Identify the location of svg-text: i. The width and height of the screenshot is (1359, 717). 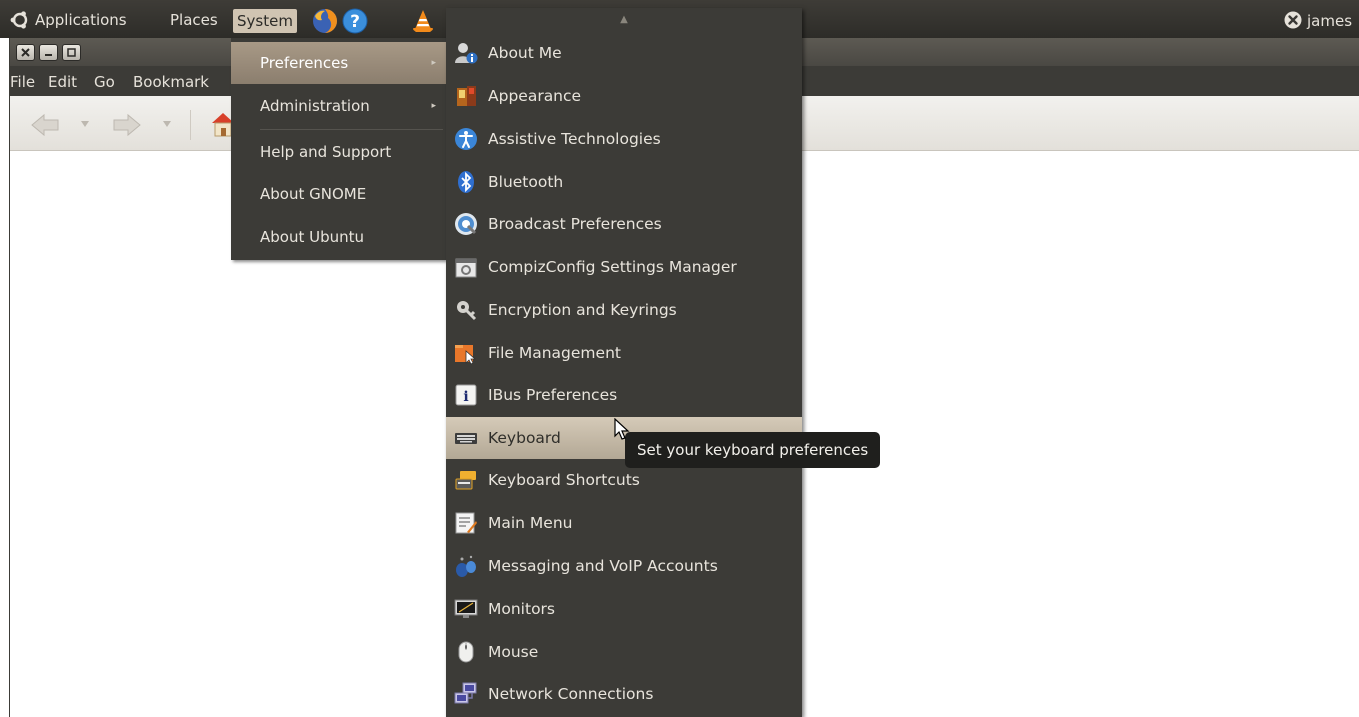
(465, 397).